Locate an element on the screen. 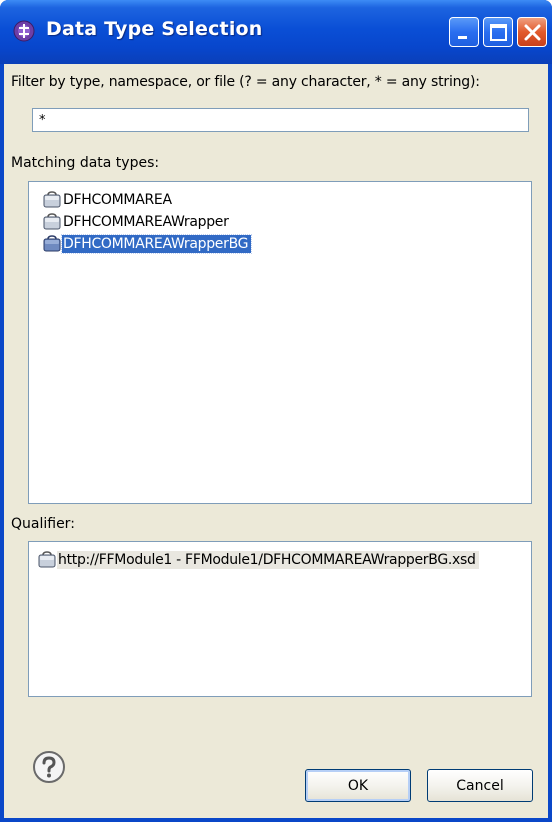 The height and width of the screenshot is (822, 552). help-icon is located at coordinates (49, 767).